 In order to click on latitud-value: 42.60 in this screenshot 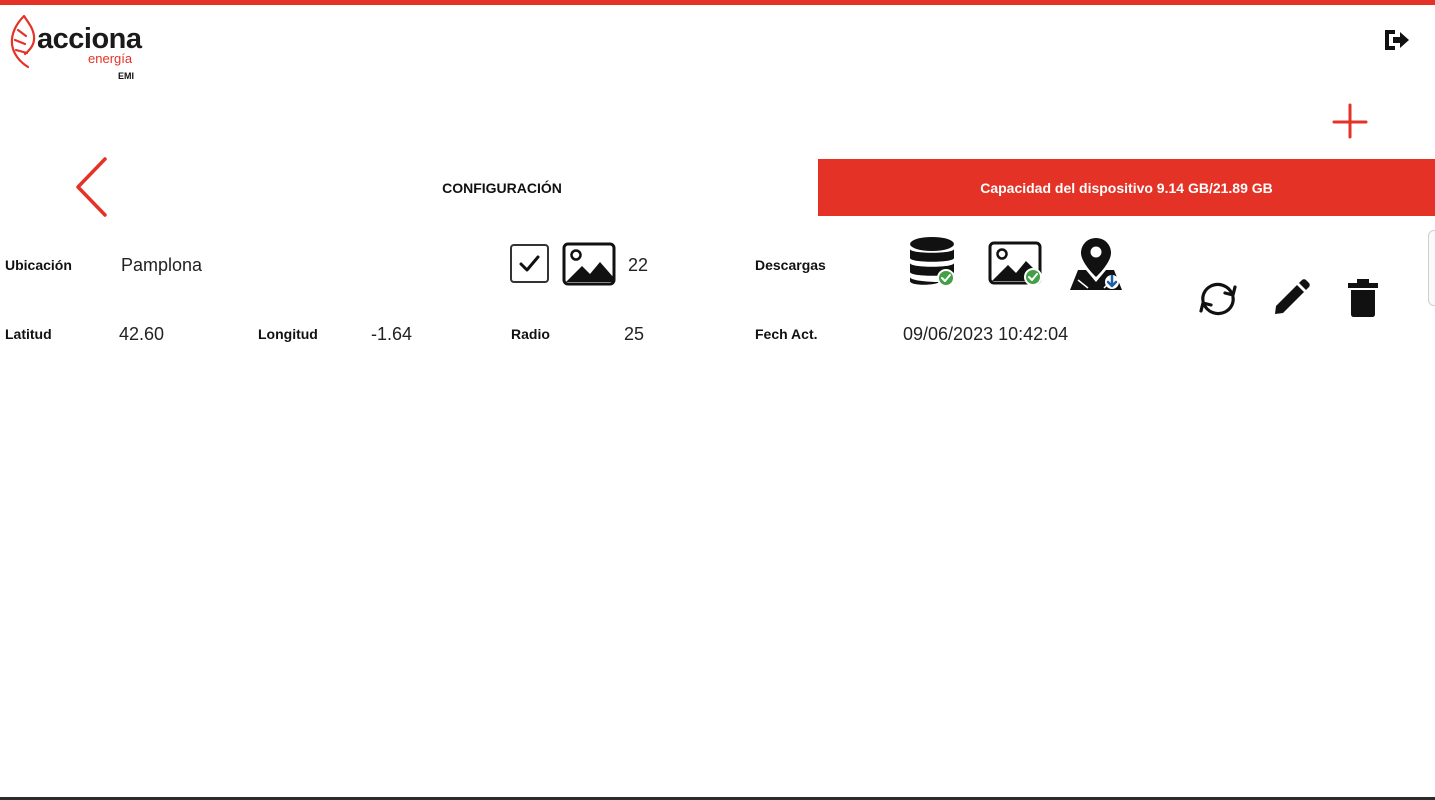, I will do `click(142, 334)`.